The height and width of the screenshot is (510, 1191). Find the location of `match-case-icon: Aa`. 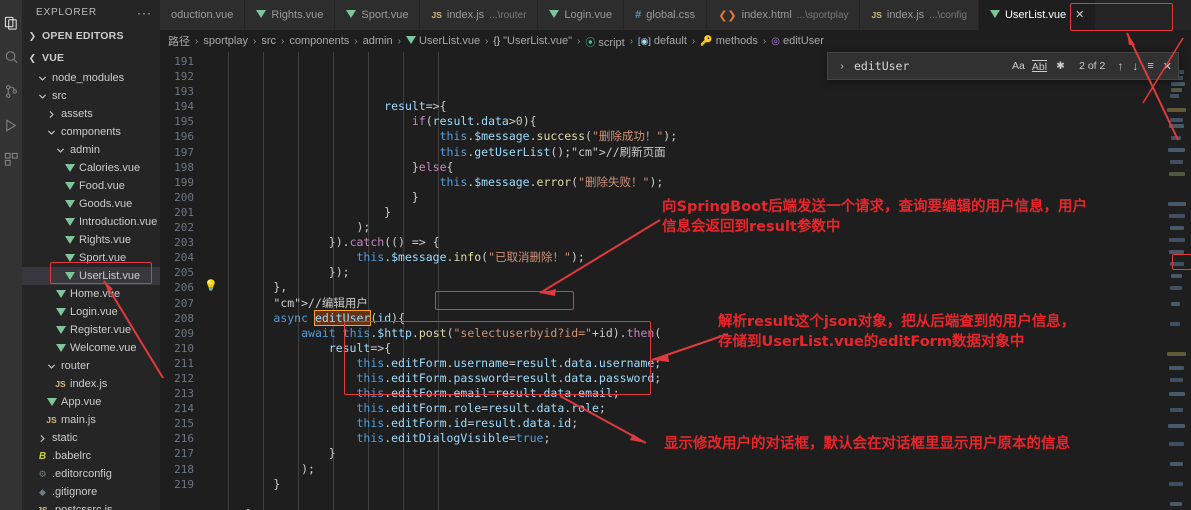

match-case-icon: Aa is located at coordinates (1018, 66).